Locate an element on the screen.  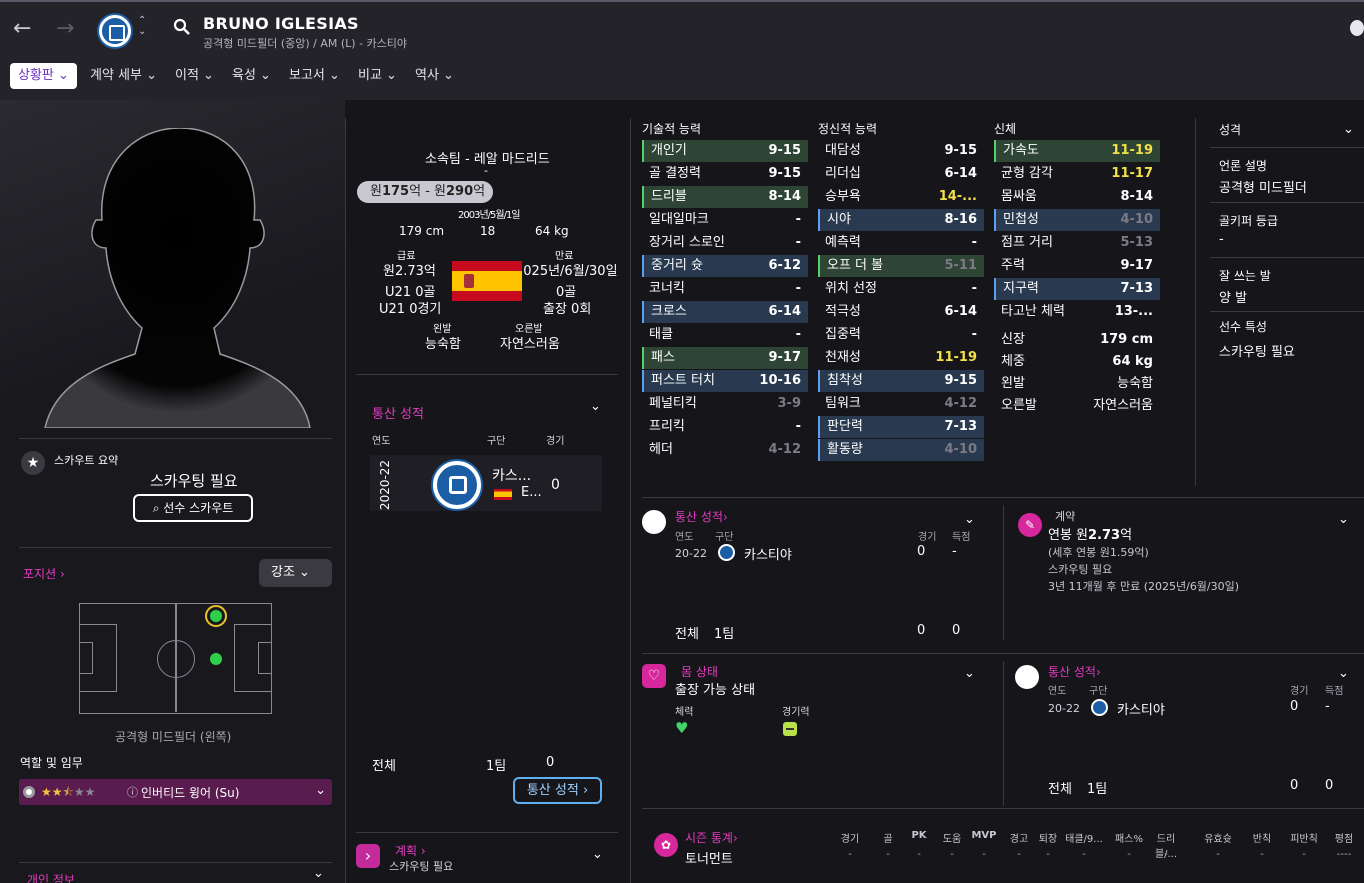
physical-info-name: 체중 is located at coordinates (1013, 361).